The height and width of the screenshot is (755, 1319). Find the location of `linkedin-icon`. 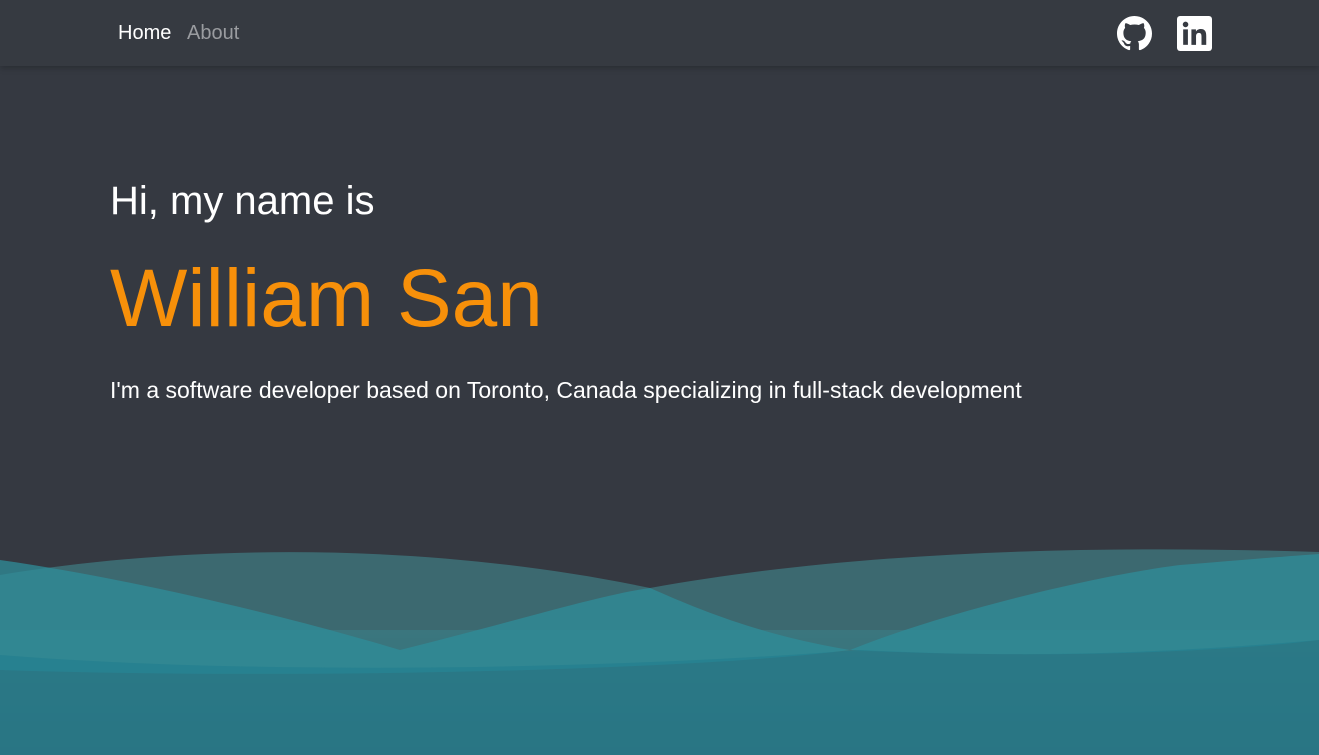

linkedin-icon is located at coordinates (1194, 33).